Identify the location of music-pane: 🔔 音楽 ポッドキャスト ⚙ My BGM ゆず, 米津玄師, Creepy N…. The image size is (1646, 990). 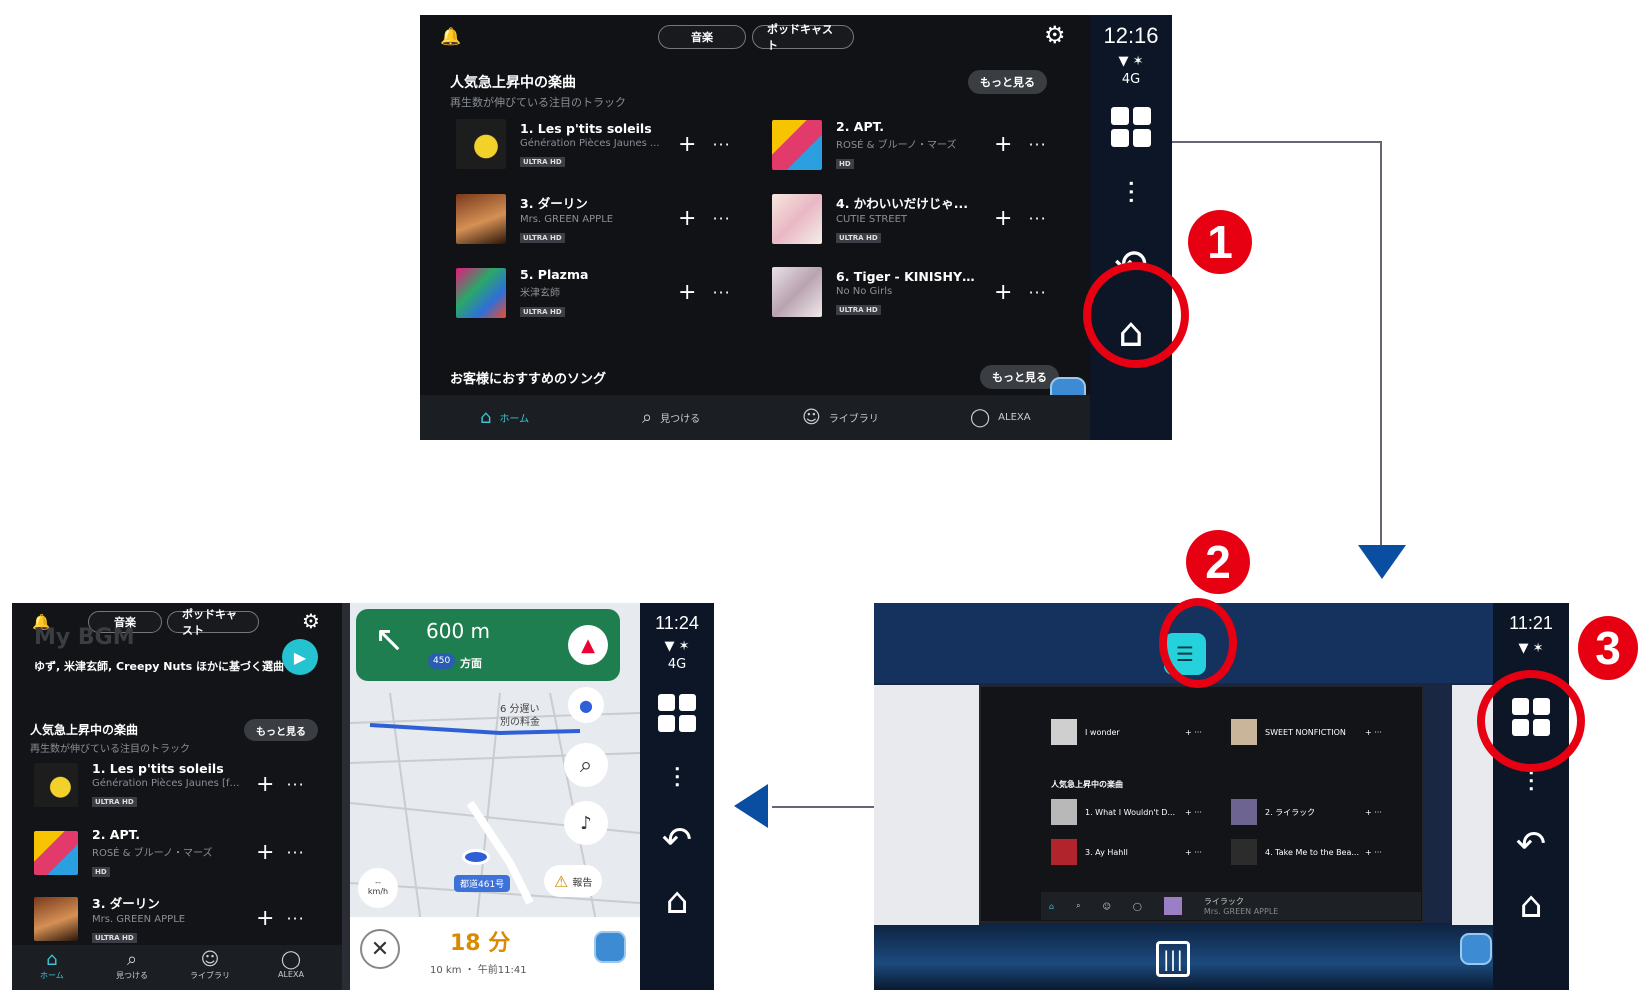
(177, 796).